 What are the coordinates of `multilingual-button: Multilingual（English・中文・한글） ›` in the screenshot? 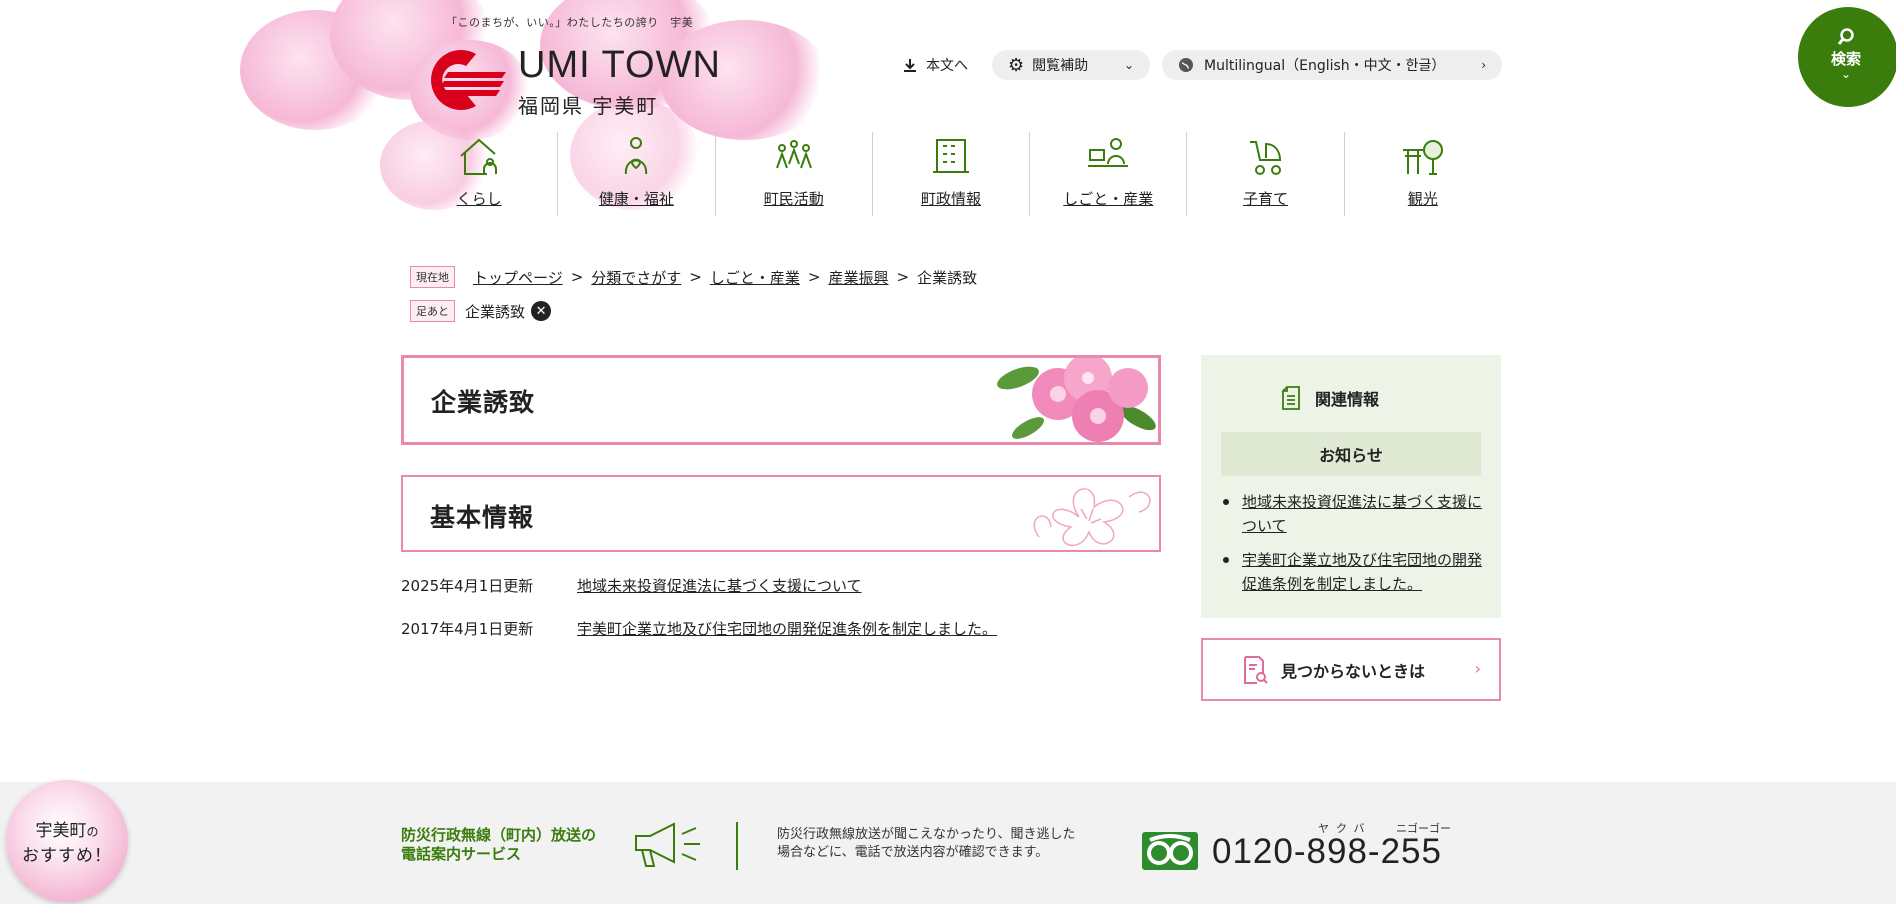 It's located at (1332, 65).